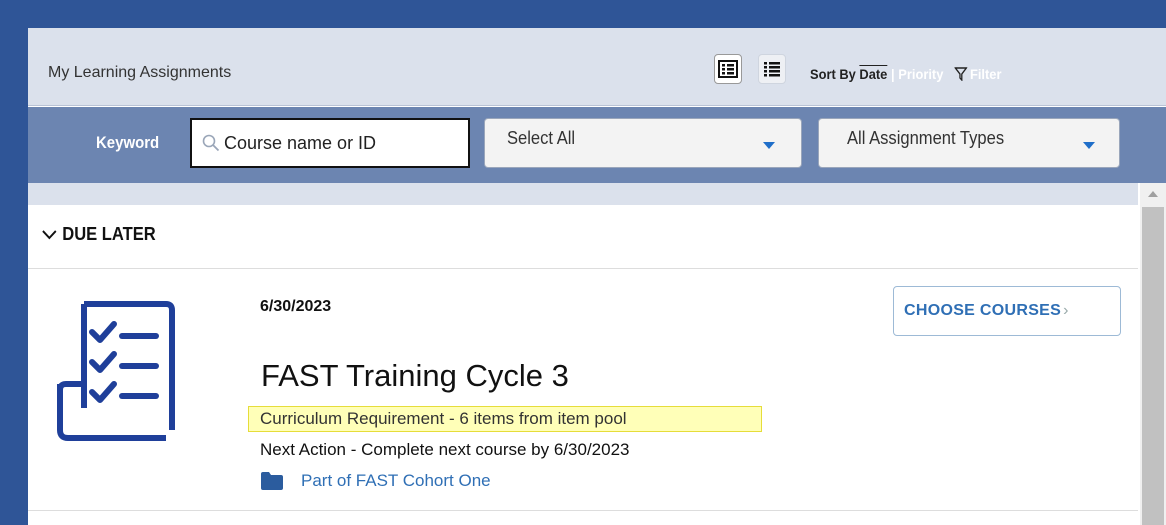 The image size is (1166, 525). What do you see at coordinates (140, 72) in the screenshot?
I see `page-title: My Learning Assignments` at bounding box center [140, 72].